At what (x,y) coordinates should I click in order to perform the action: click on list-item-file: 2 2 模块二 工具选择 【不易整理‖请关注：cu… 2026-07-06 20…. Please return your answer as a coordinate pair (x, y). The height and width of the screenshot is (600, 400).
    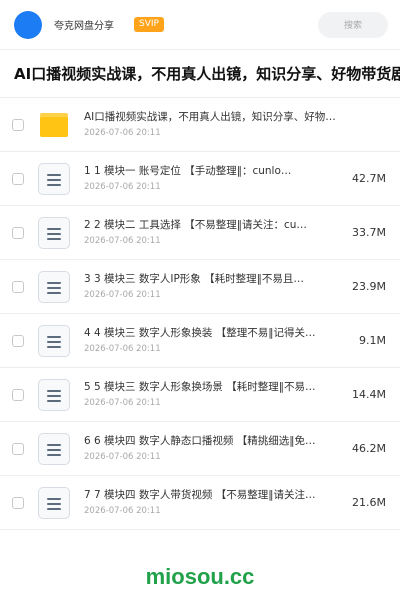
    Looking at the image, I should click on (200, 233).